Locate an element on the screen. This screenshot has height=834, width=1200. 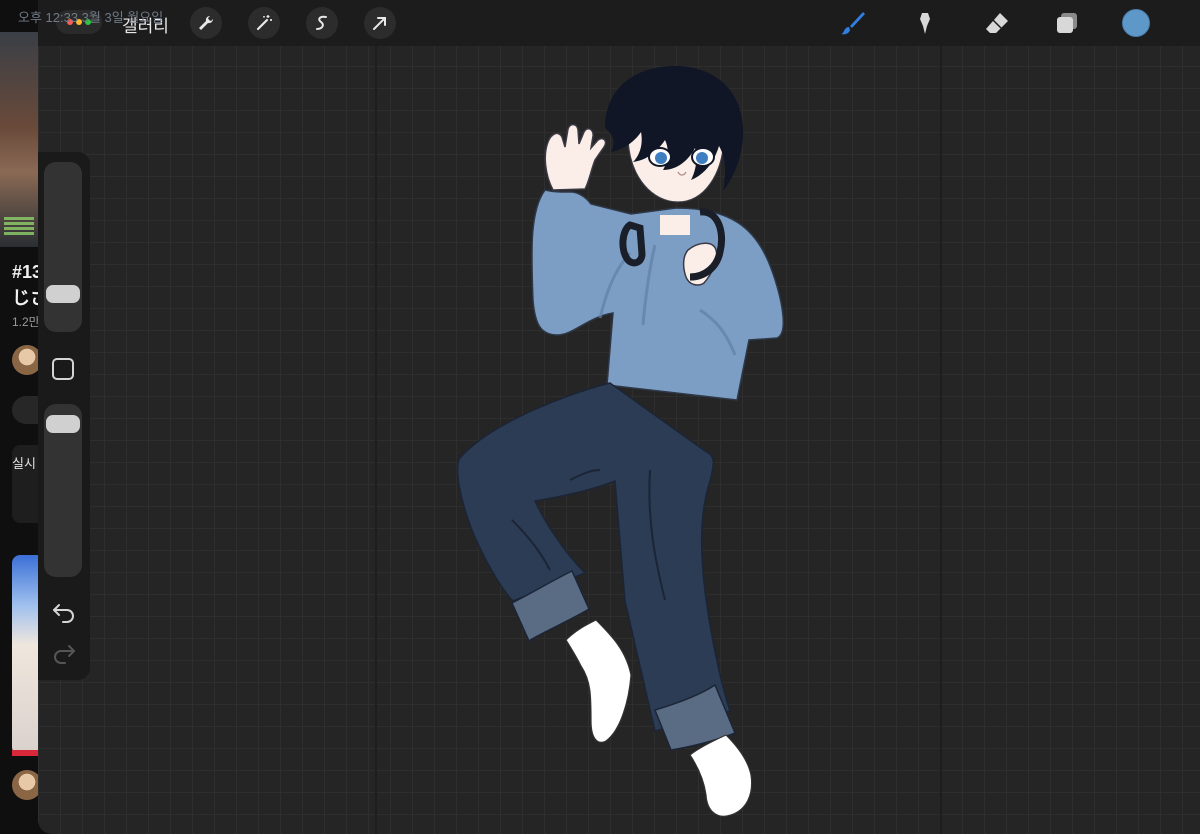
live-chat-label: 실시 is located at coordinates (24, 463).